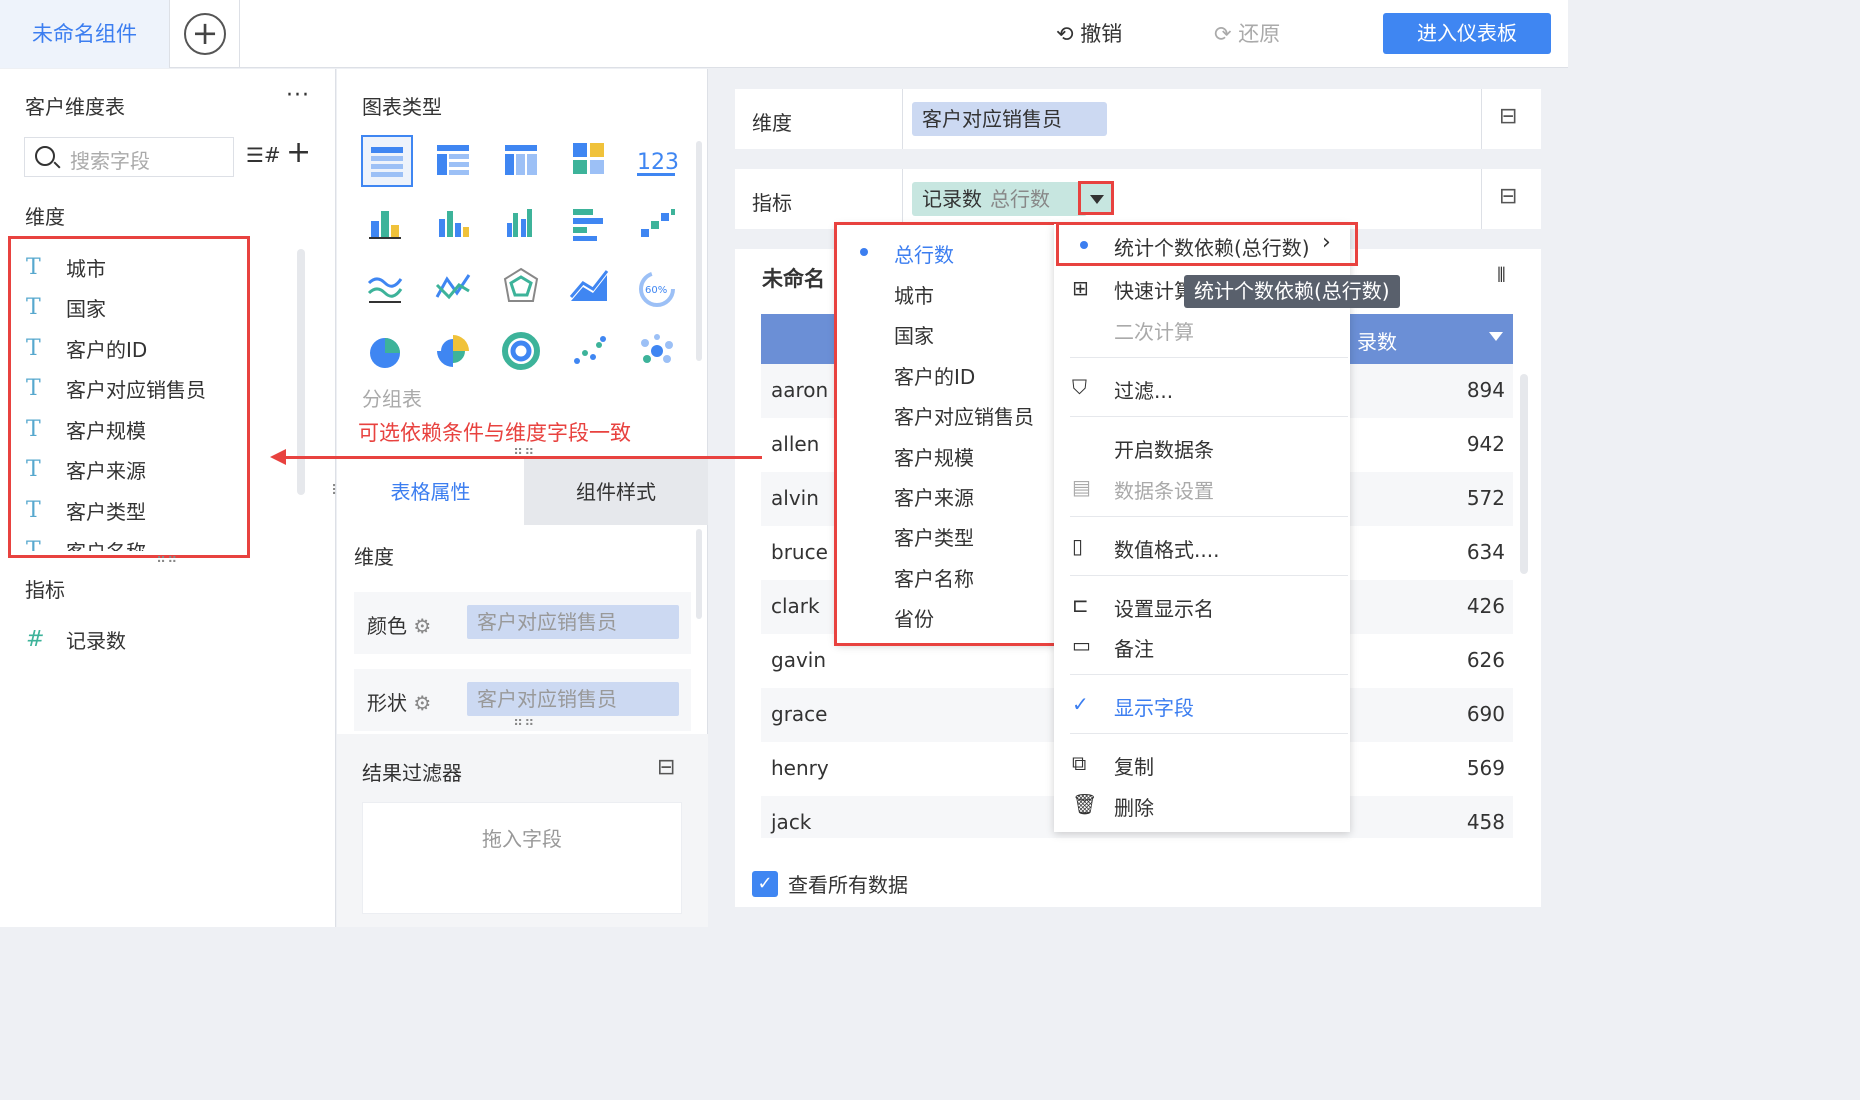  What do you see at coordinates (392, 399) in the screenshot?
I see `chart-type-name: 分组表` at bounding box center [392, 399].